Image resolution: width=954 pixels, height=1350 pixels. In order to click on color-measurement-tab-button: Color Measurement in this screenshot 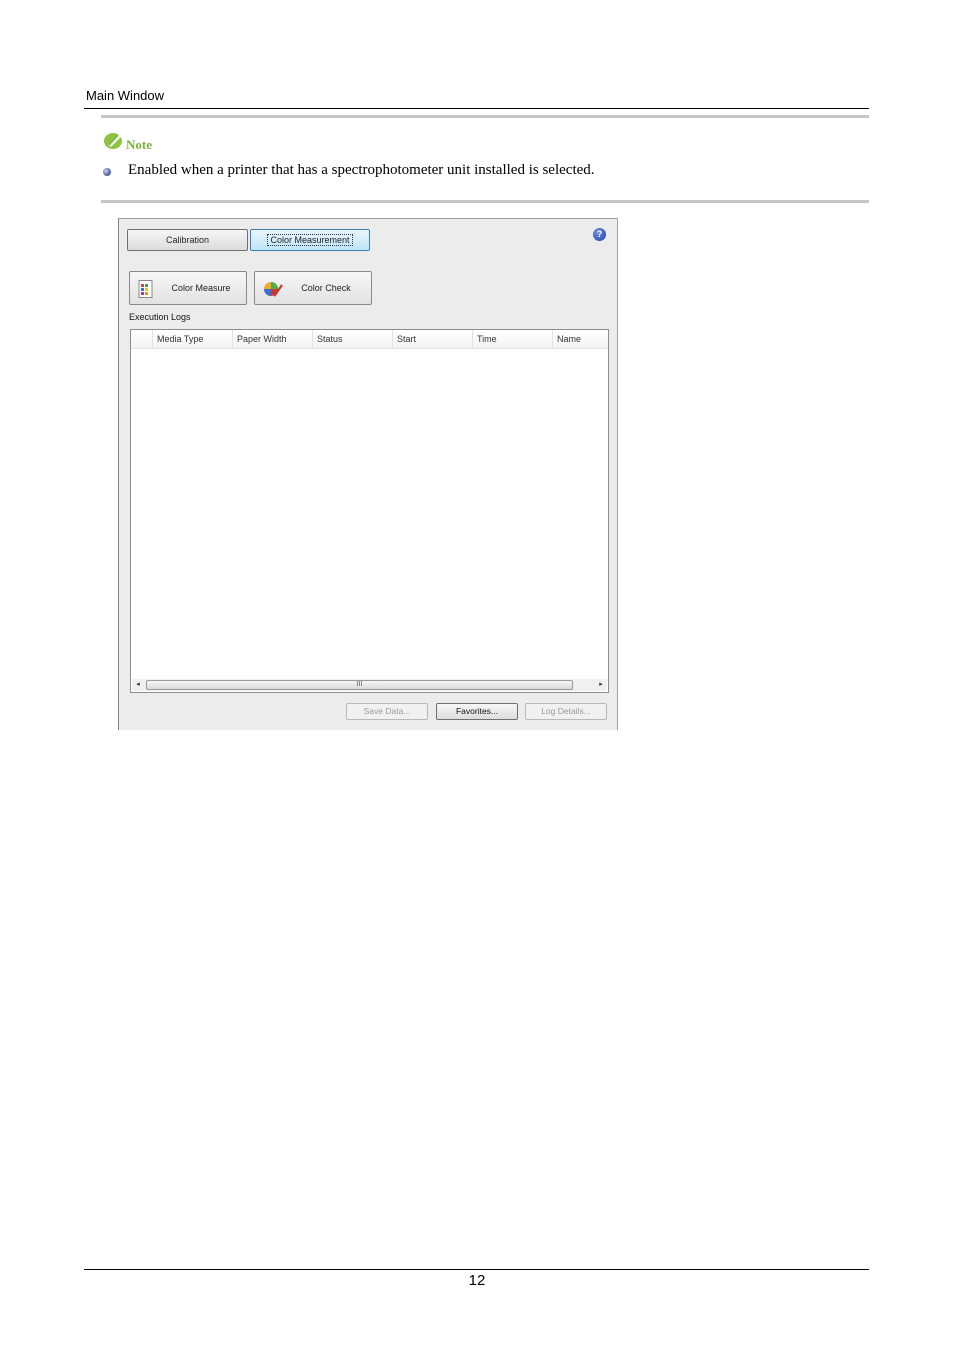, I will do `click(310, 240)`.